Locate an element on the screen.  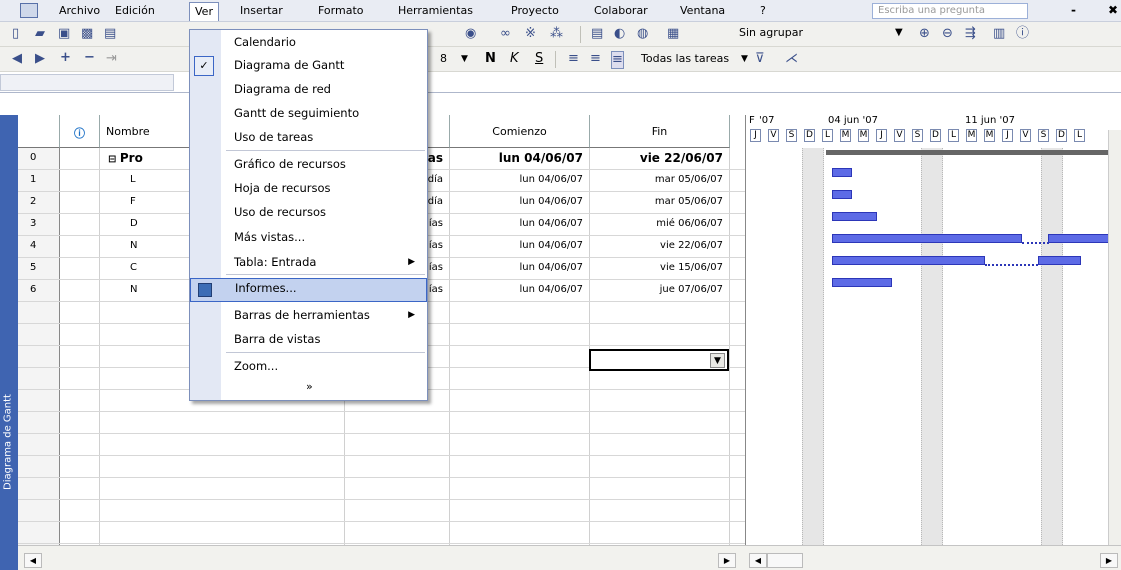
menu-item-barras-de-herramientas: Barras de herramientas ▶ is located at coordinates (308, 317).